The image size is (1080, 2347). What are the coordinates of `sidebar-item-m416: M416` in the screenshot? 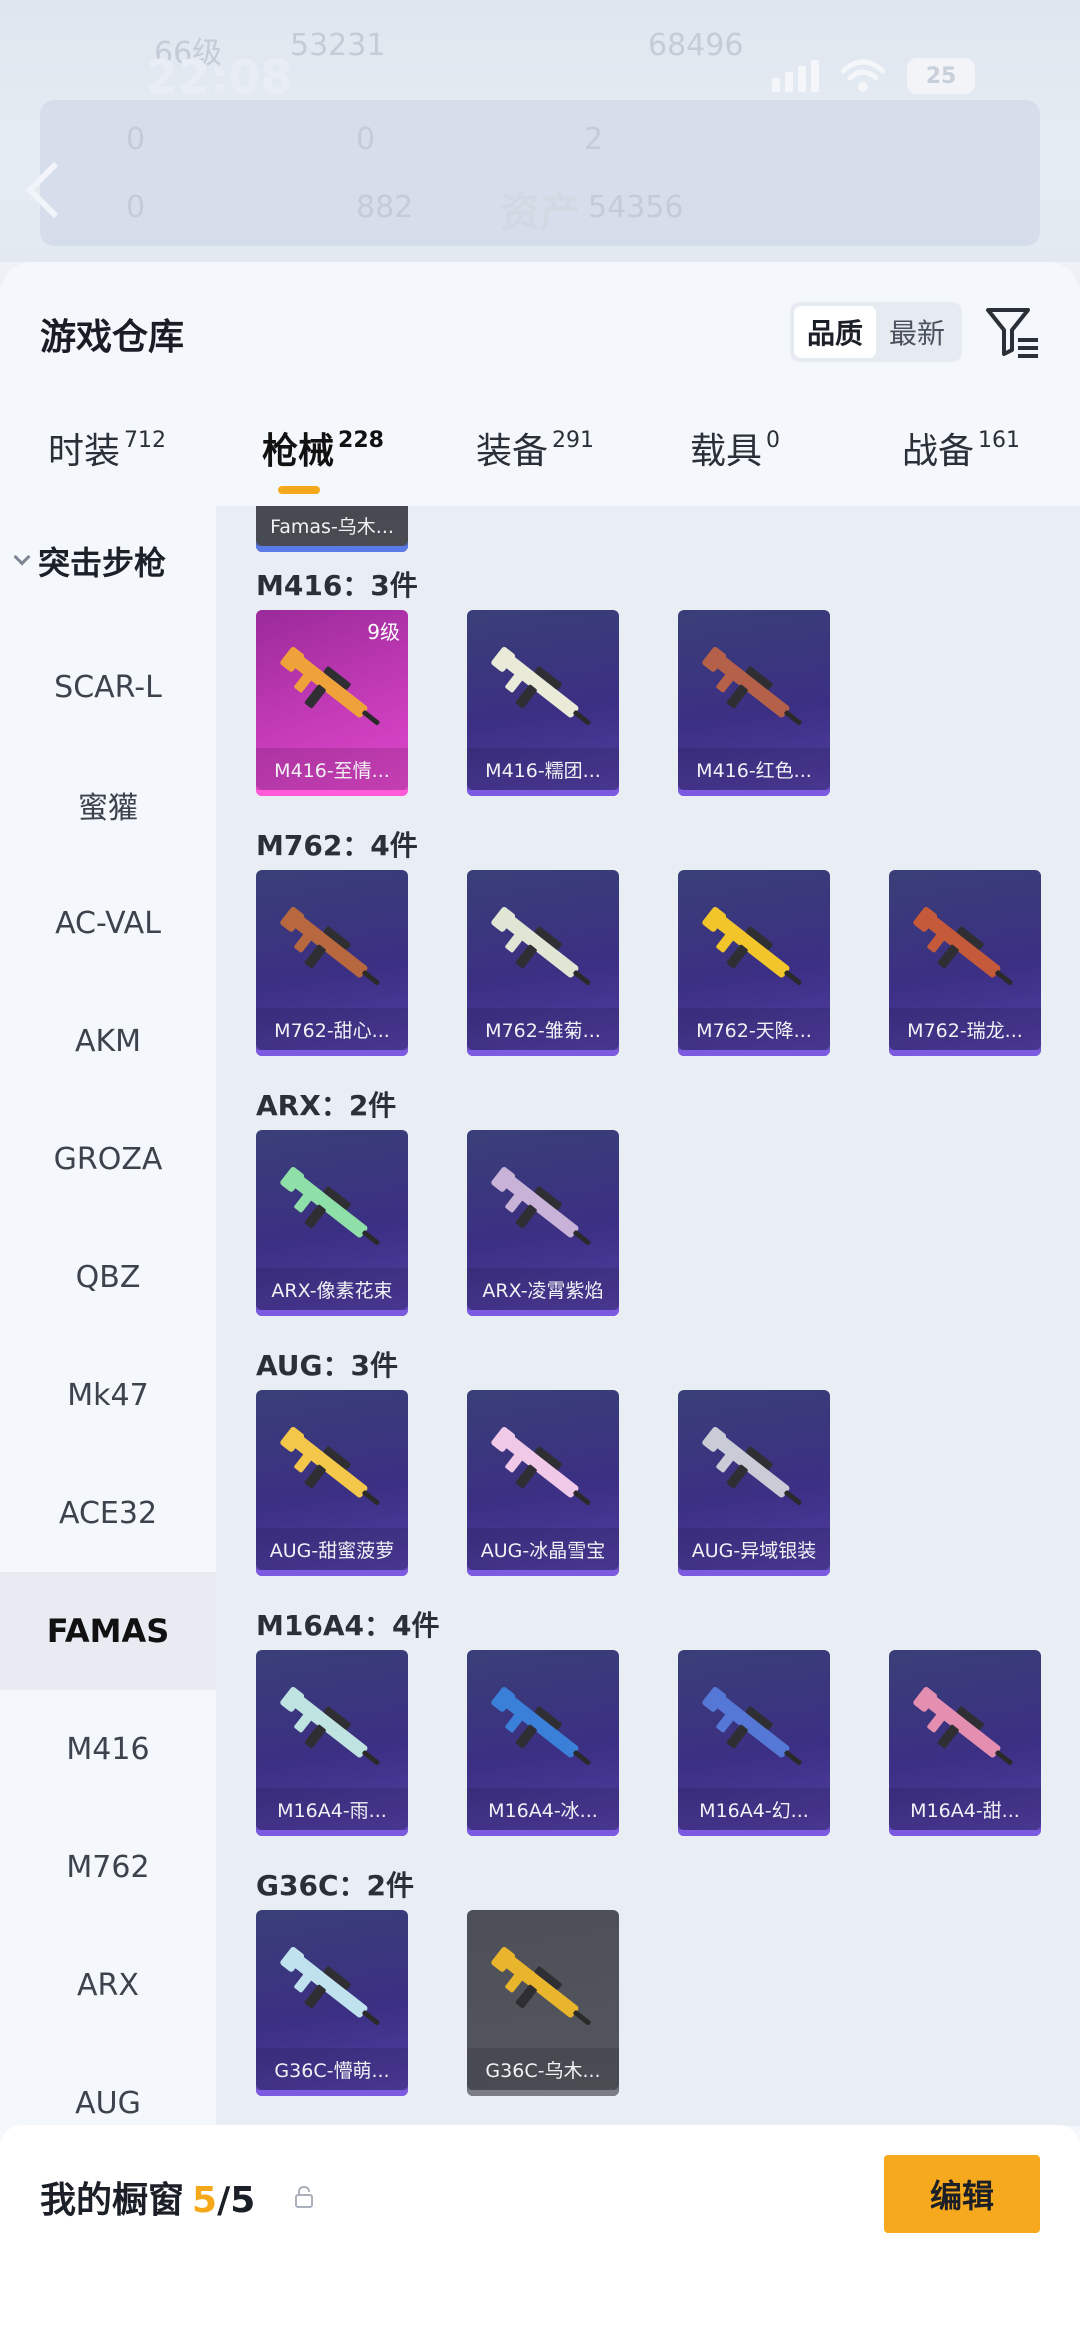 It's located at (108, 1749).